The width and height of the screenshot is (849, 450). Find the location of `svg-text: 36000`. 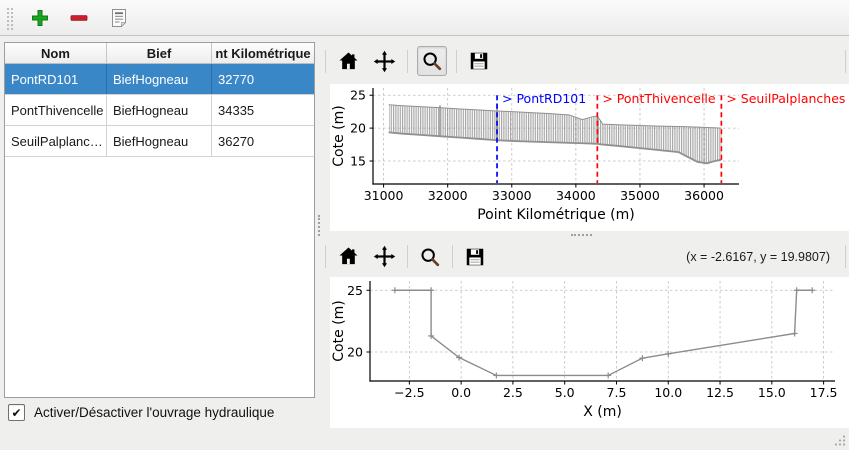

svg-text: 36000 is located at coordinates (704, 195).